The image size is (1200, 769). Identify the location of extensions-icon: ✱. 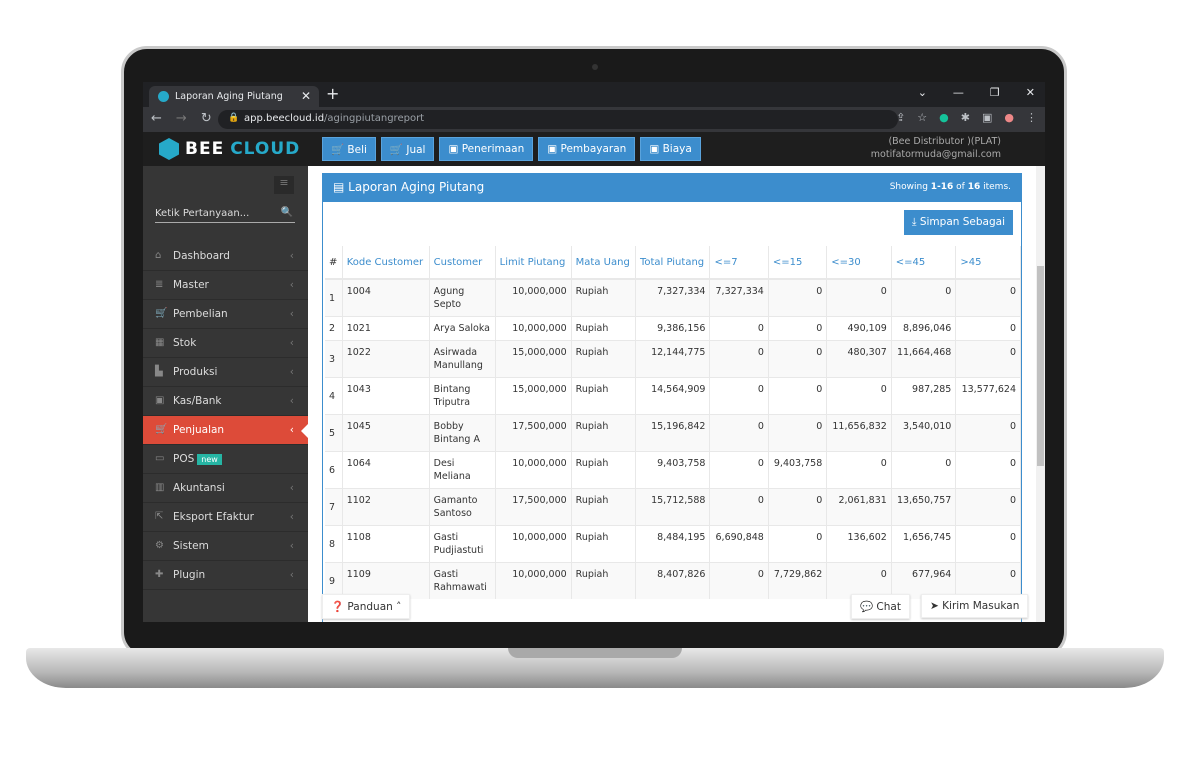
(965, 117).